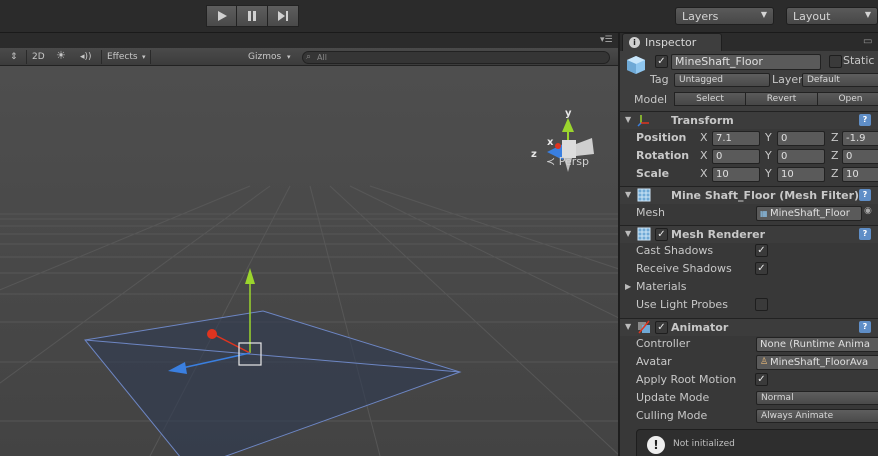 This screenshot has width=878, height=456. What do you see at coordinates (661, 61) in the screenshot?
I see `active-checkbox: ✓` at bounding box center [661, 61].